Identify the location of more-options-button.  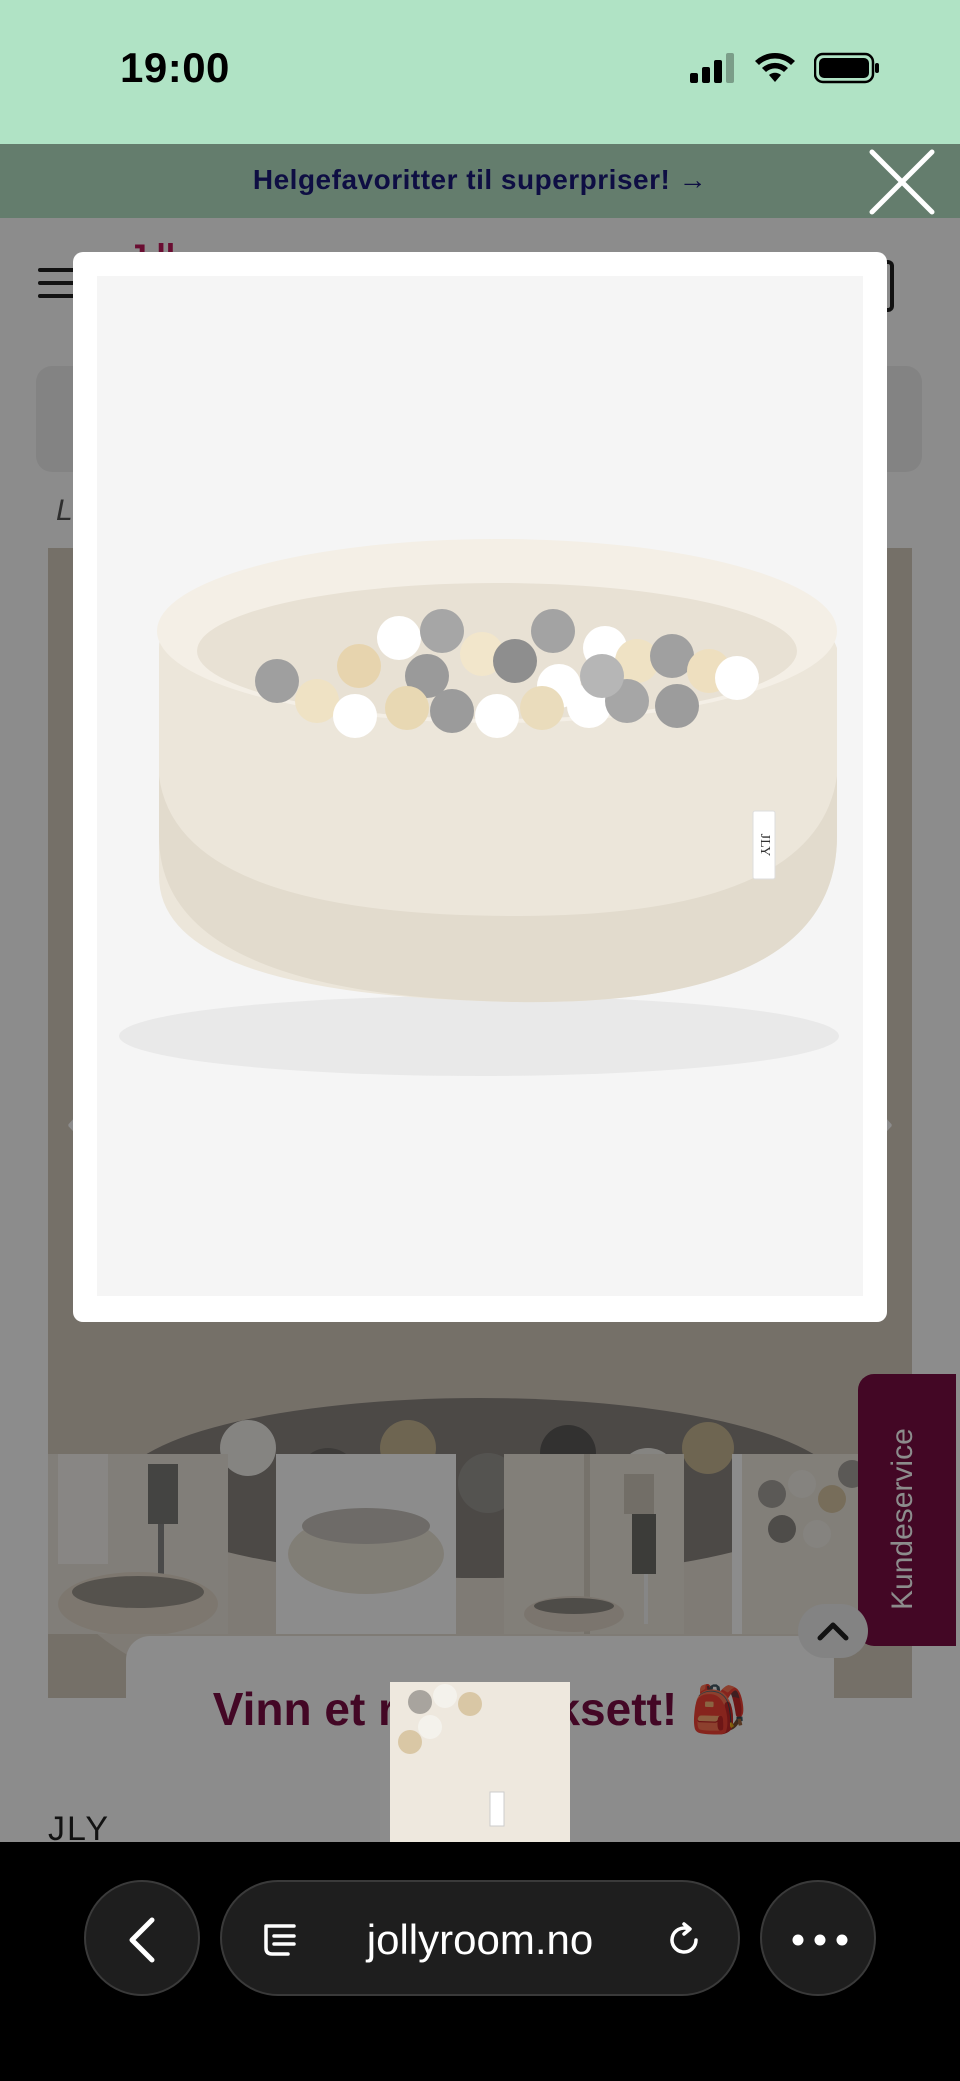
(818, 1938).